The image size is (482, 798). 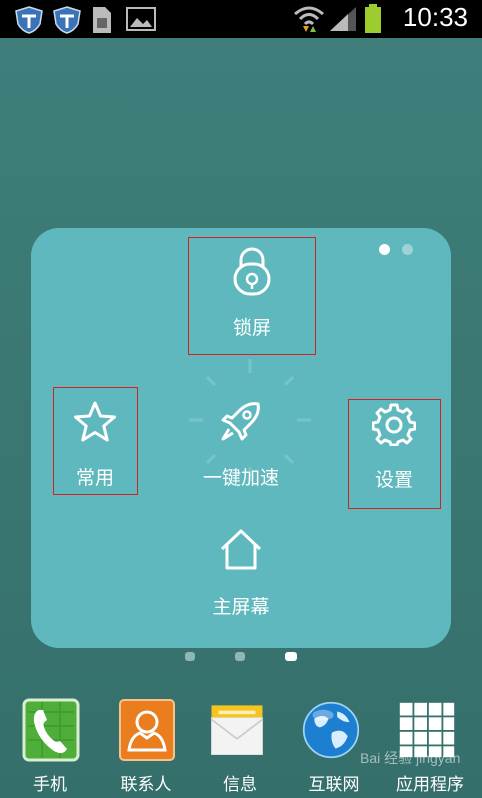 What do you see at coordinates (435, 17) in the screenshot?
I see `status-clock: 10:33` at bounding box center [435, 17].